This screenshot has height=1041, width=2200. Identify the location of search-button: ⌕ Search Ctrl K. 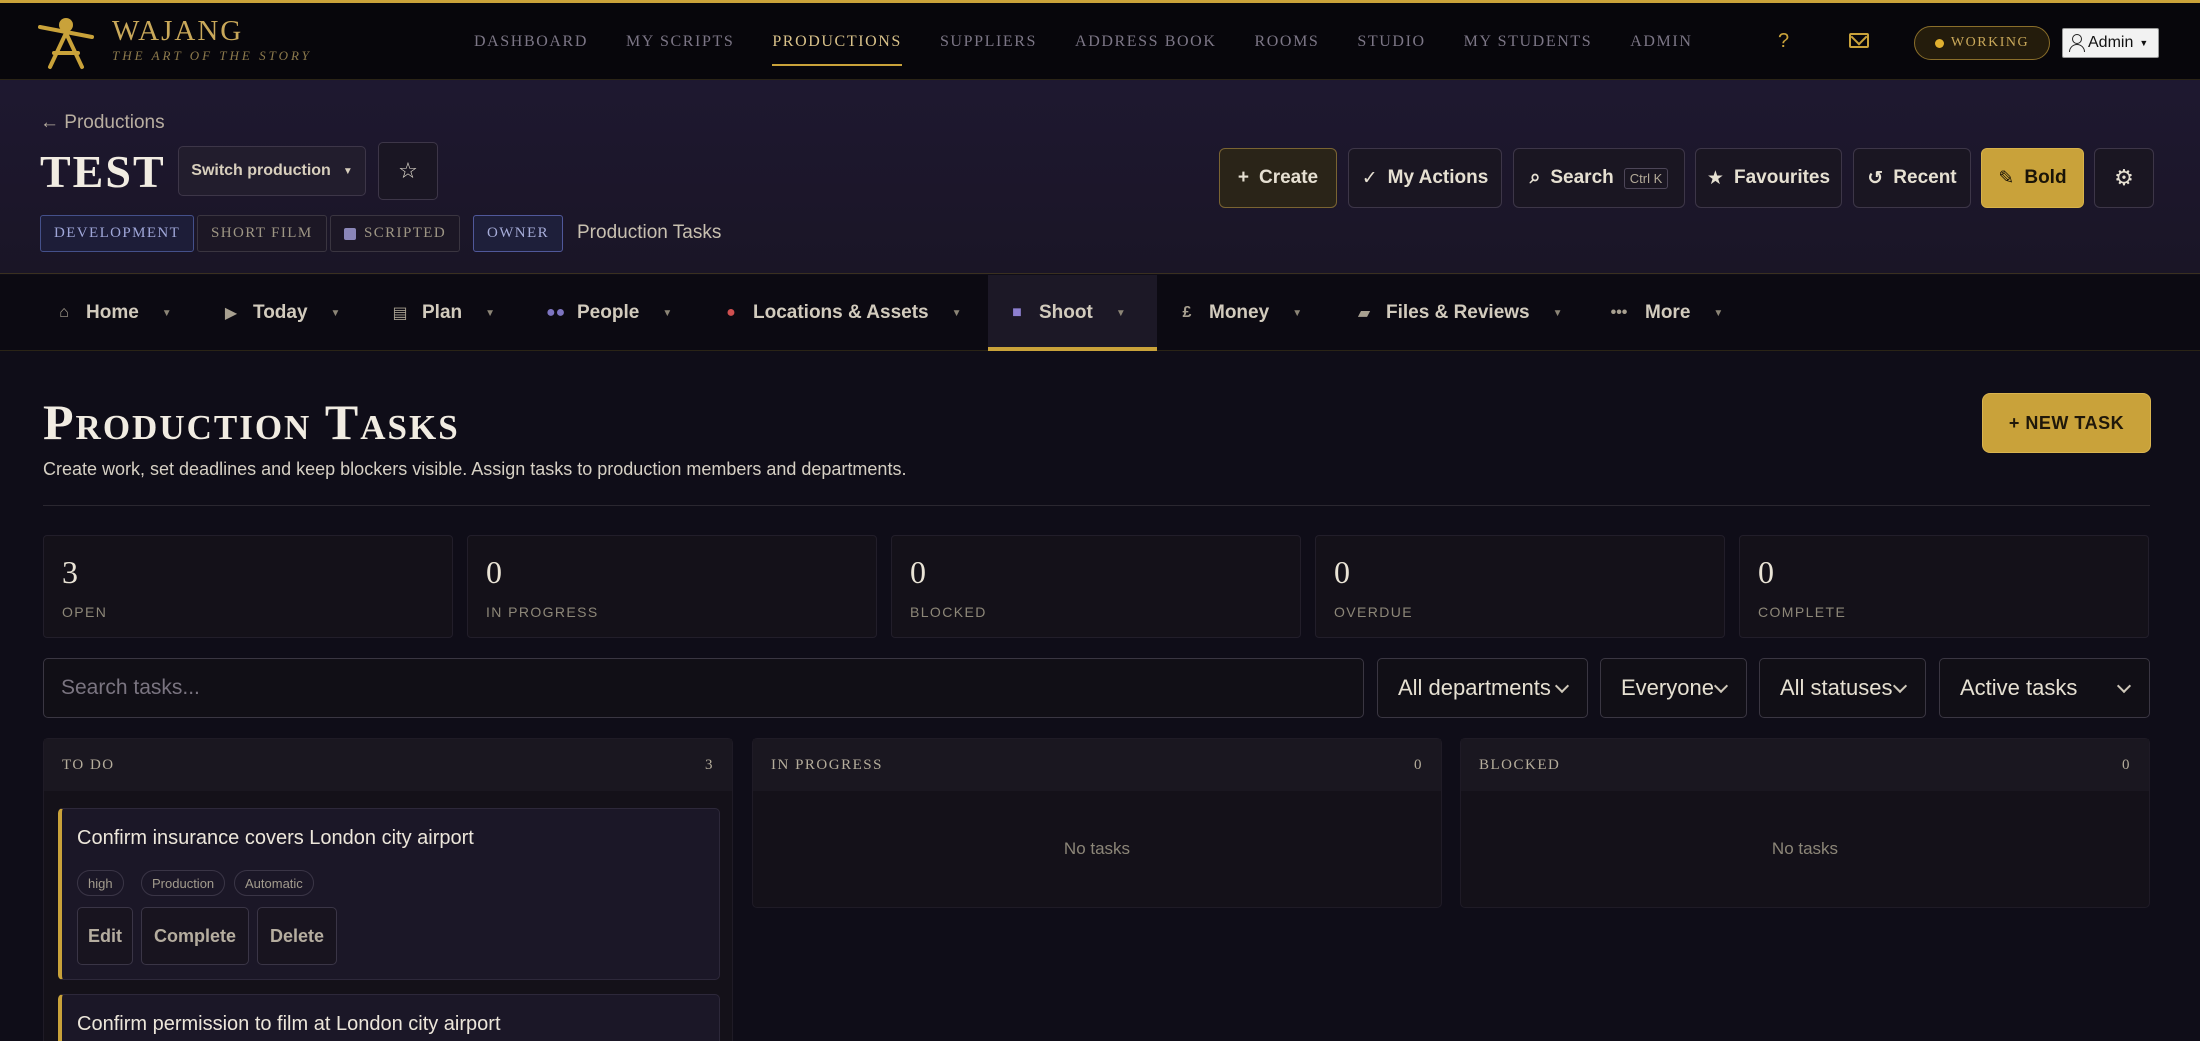
(1599, 178).